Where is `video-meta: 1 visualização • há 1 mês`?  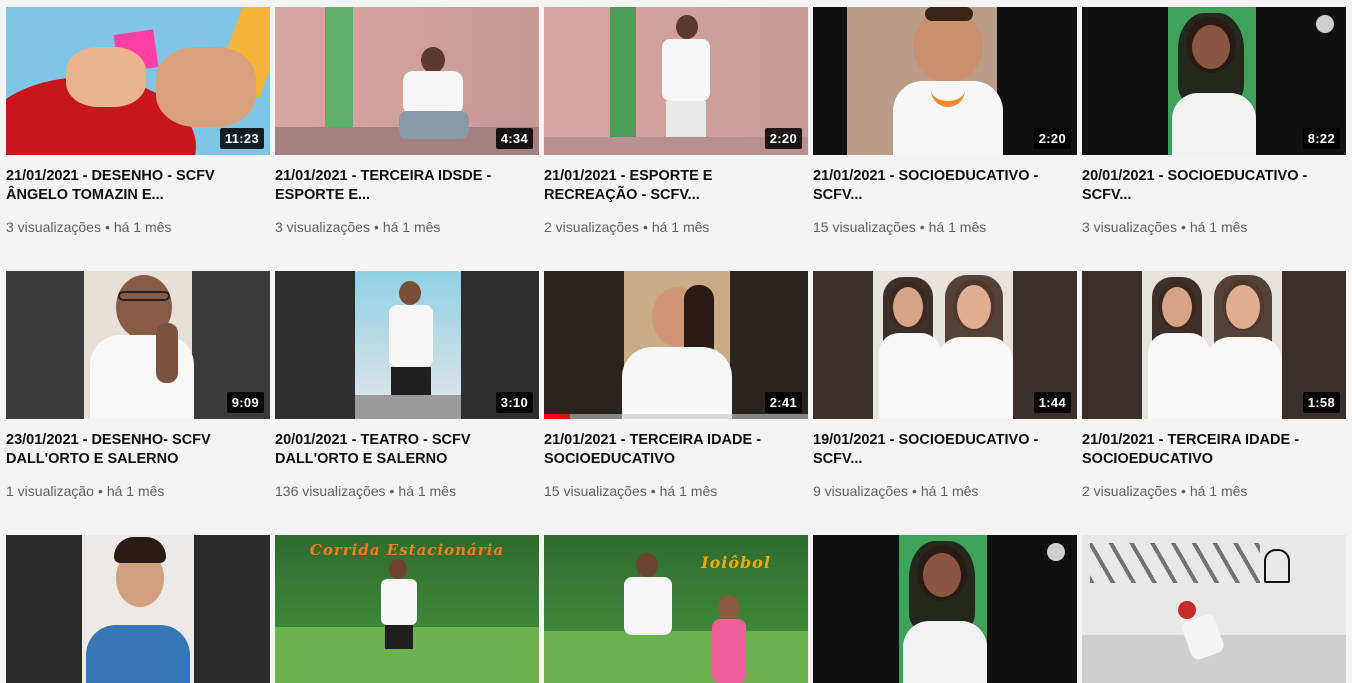
video-meta: 1 visualização • há 1 mês is located at coordinates (138, 491).